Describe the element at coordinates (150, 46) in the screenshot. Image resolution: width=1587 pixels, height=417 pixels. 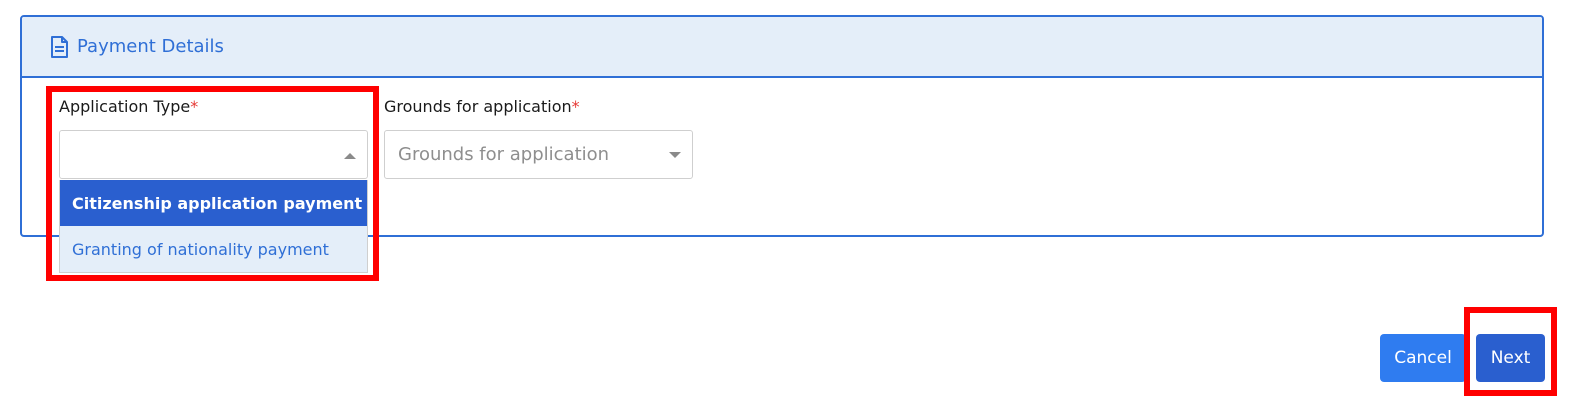
I see `card-title: Payment Details` at that location.